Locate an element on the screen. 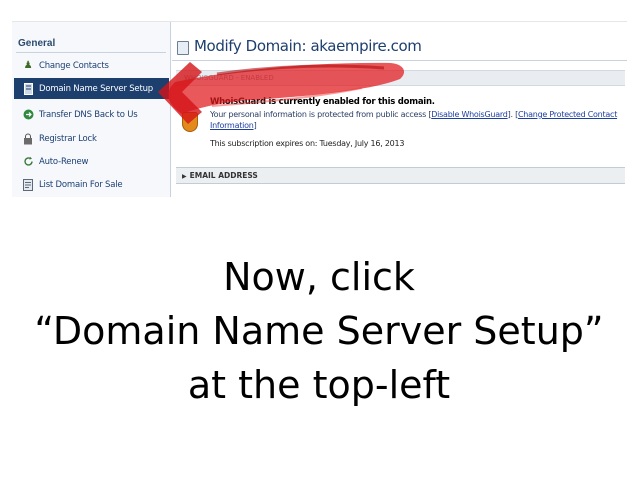 The width and height of the screenshot is (638, 479). email-section-label: EMAIL ADDRESS is located at coordinates (223, 175).